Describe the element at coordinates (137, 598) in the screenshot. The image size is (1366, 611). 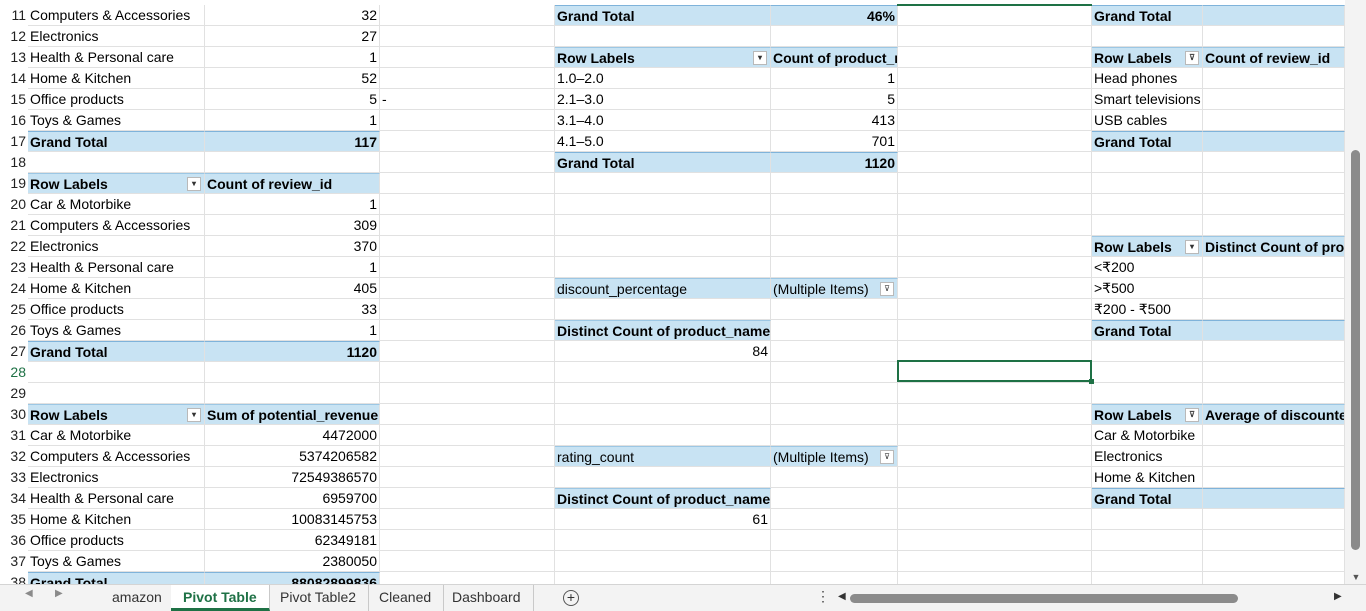
I see `sheet-tab: amazon` at that location.